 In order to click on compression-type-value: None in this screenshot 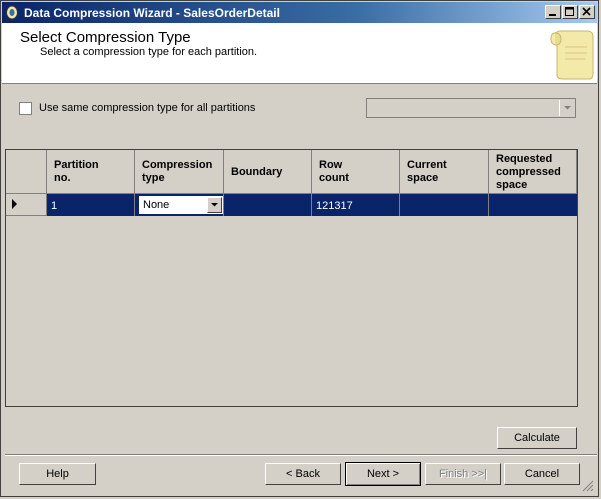, I will do `click(156, 205)`.